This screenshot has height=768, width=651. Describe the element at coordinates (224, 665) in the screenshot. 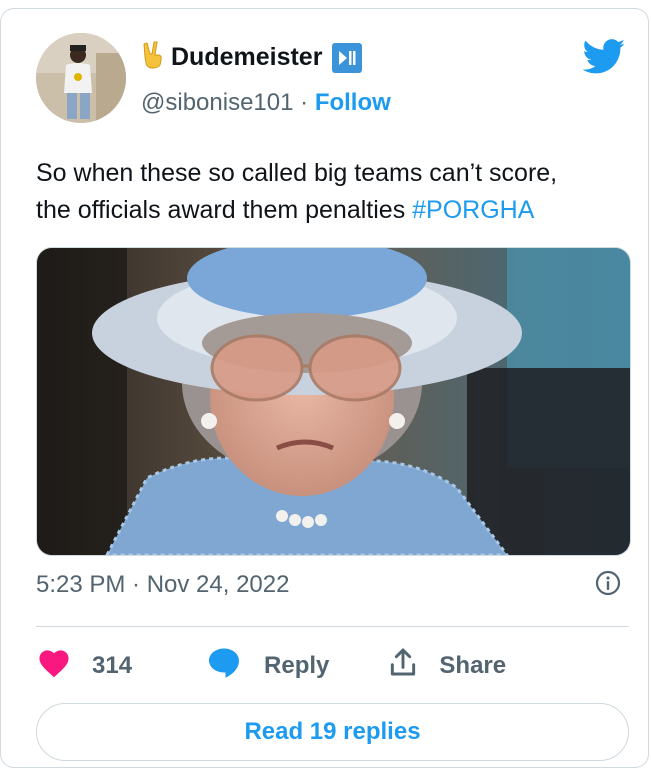

I see `speech-bubble-icon` at that location.